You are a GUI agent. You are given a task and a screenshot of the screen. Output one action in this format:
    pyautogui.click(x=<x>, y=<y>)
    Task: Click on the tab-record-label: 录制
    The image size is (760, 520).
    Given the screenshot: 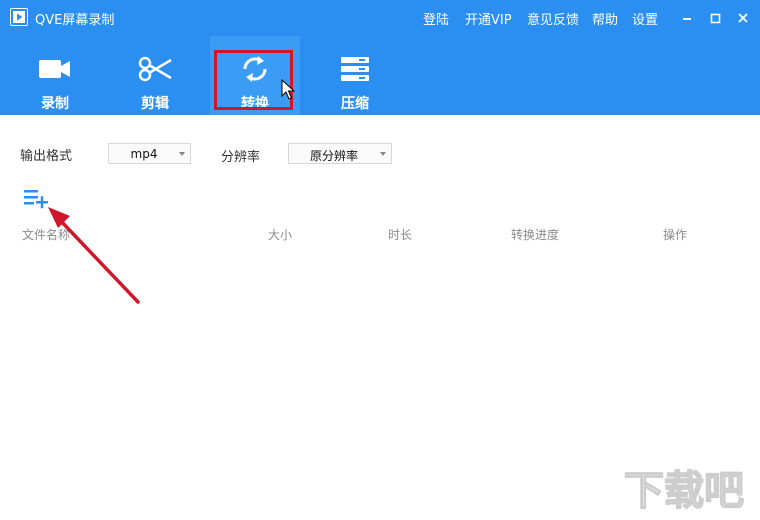 What is the action you would take?
    pyautogui.click(x=55, y=104)
    